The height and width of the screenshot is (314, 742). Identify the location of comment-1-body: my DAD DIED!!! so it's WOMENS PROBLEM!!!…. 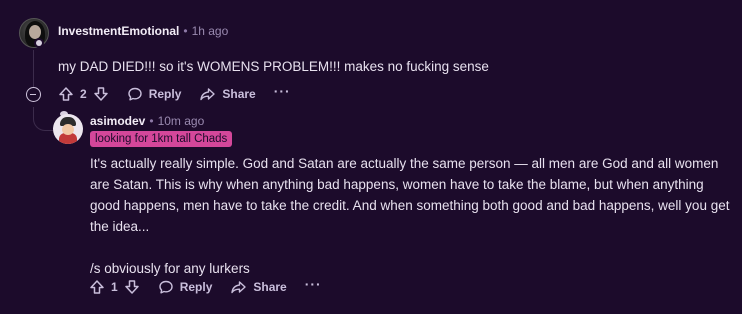
(273, 66).